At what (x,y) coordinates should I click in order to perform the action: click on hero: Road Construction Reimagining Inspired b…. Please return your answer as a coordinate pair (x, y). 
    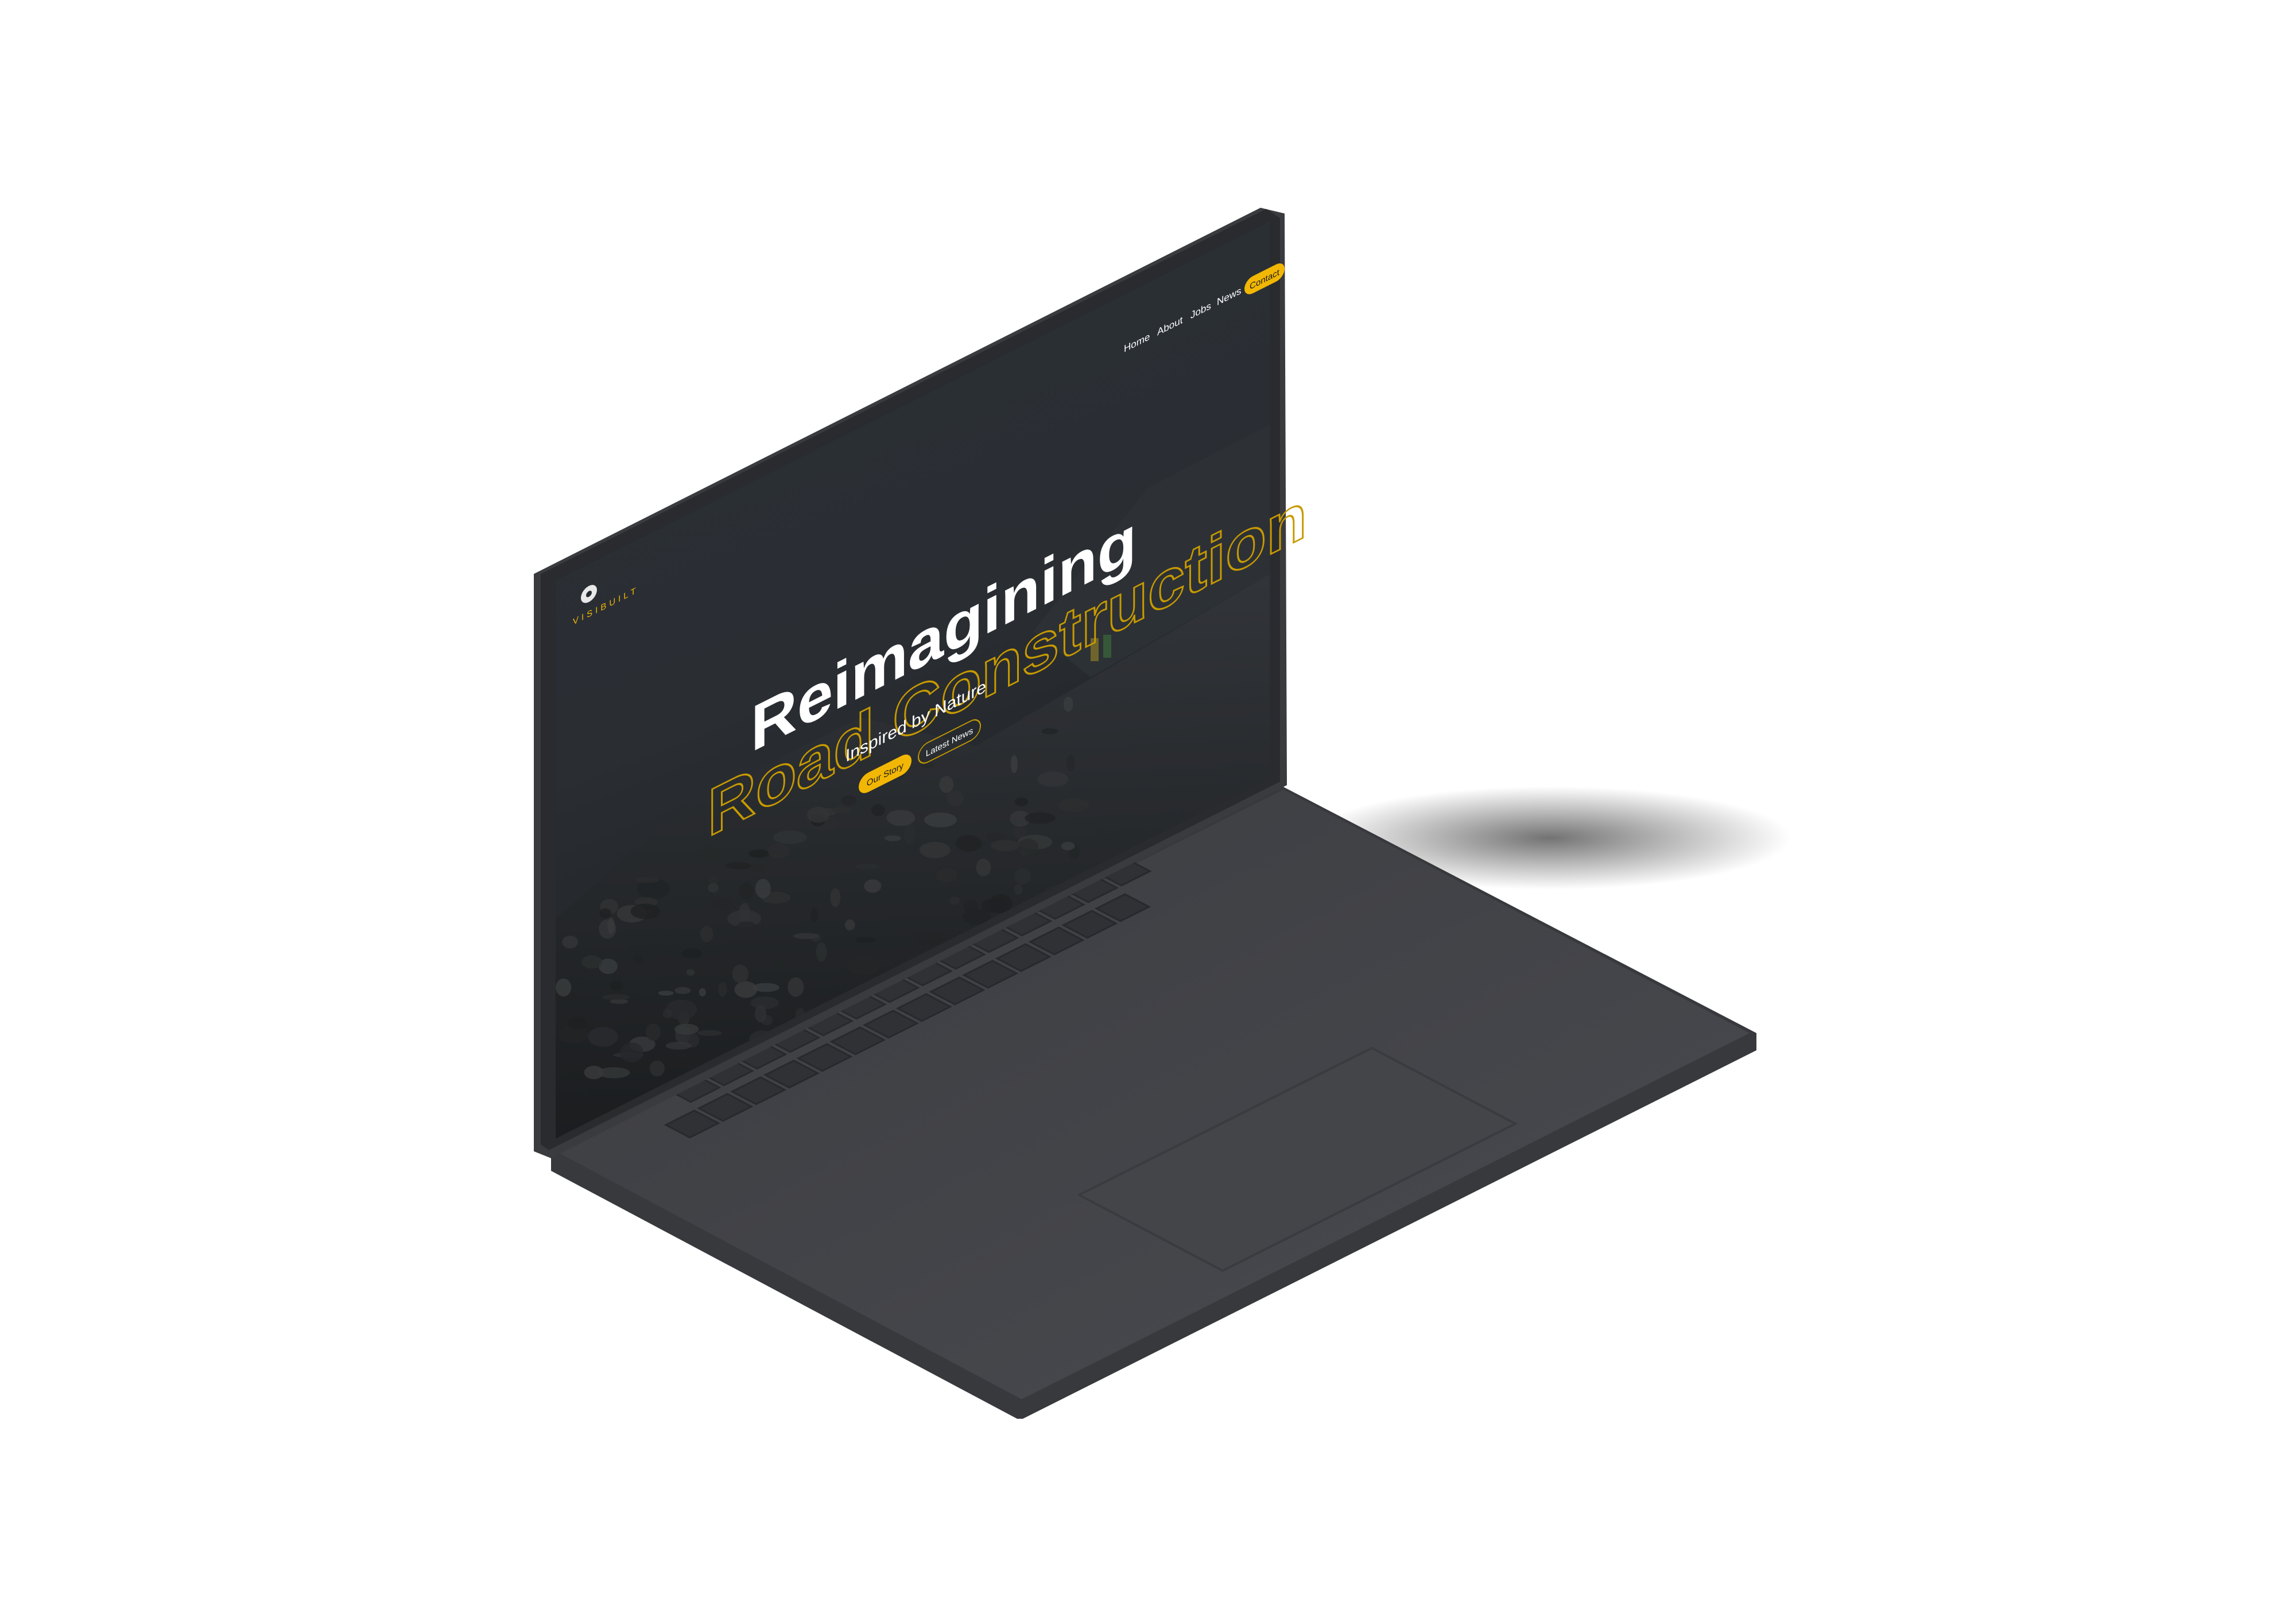
    Looking at the image, I should click on (1007, 663).